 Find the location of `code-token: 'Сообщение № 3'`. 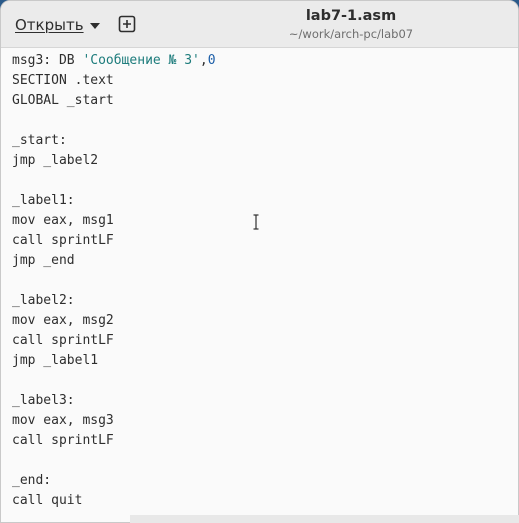

code-token: 'Сообщение № 3' is located at coordinates (141, 60).